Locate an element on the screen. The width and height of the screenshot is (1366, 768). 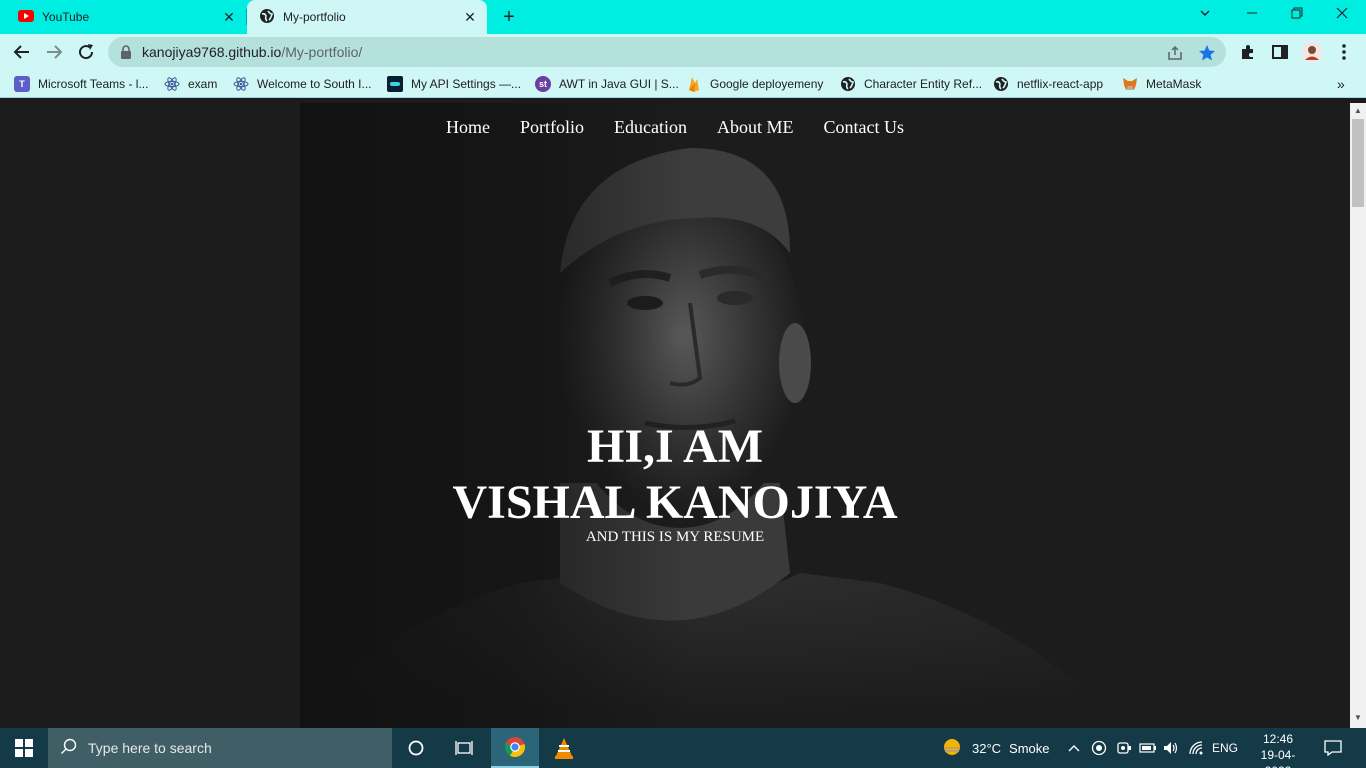
youtube-icon is located at coordinates (26, 17).